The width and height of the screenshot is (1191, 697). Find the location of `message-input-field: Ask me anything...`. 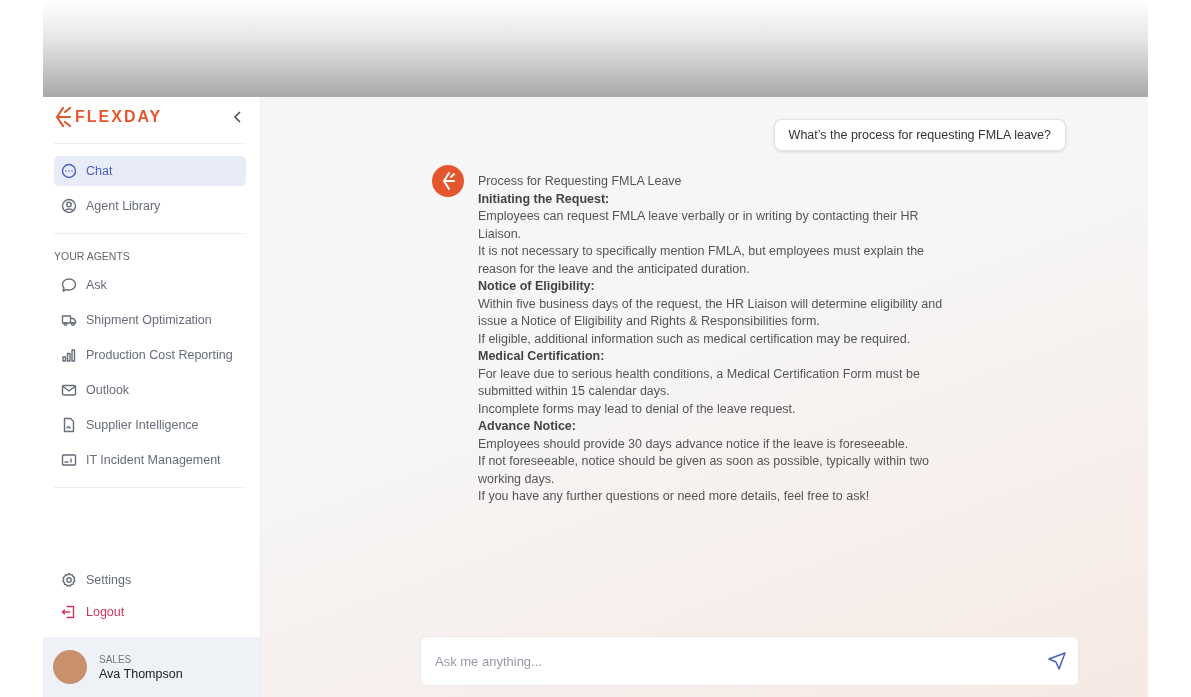

message-input-field: Ask me anything... is located at coordinates (749, 661).